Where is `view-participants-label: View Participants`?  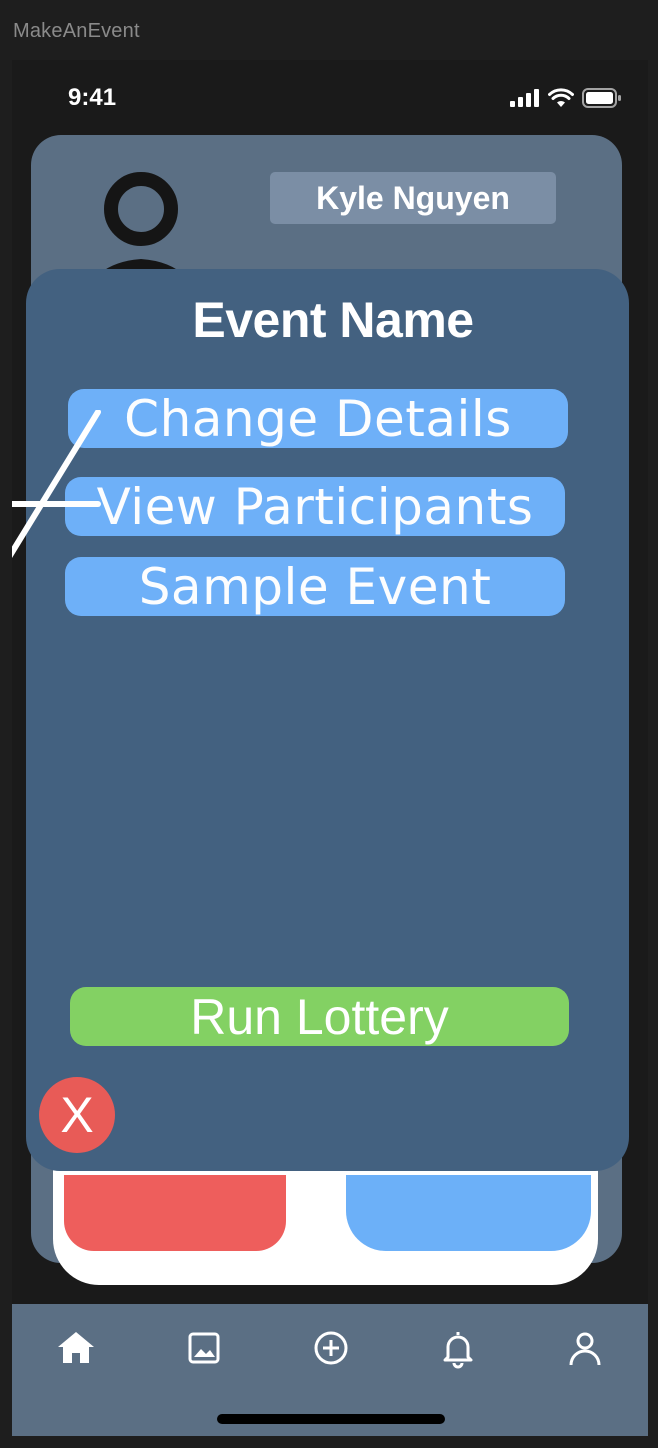
view-participants-label: View Participants is located at coordinates (315, 506).